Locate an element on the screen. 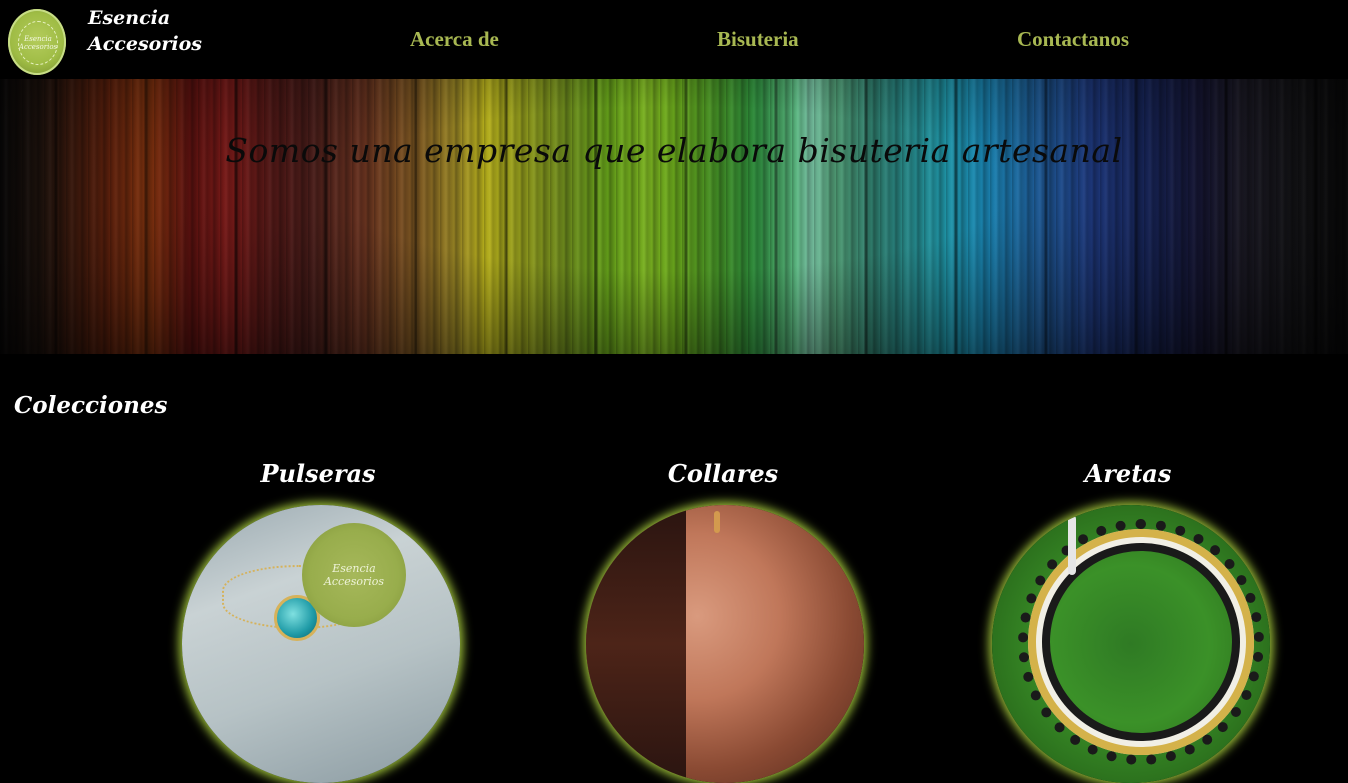  logo: Esencia Accesorios is located at coordinates (37, 42).